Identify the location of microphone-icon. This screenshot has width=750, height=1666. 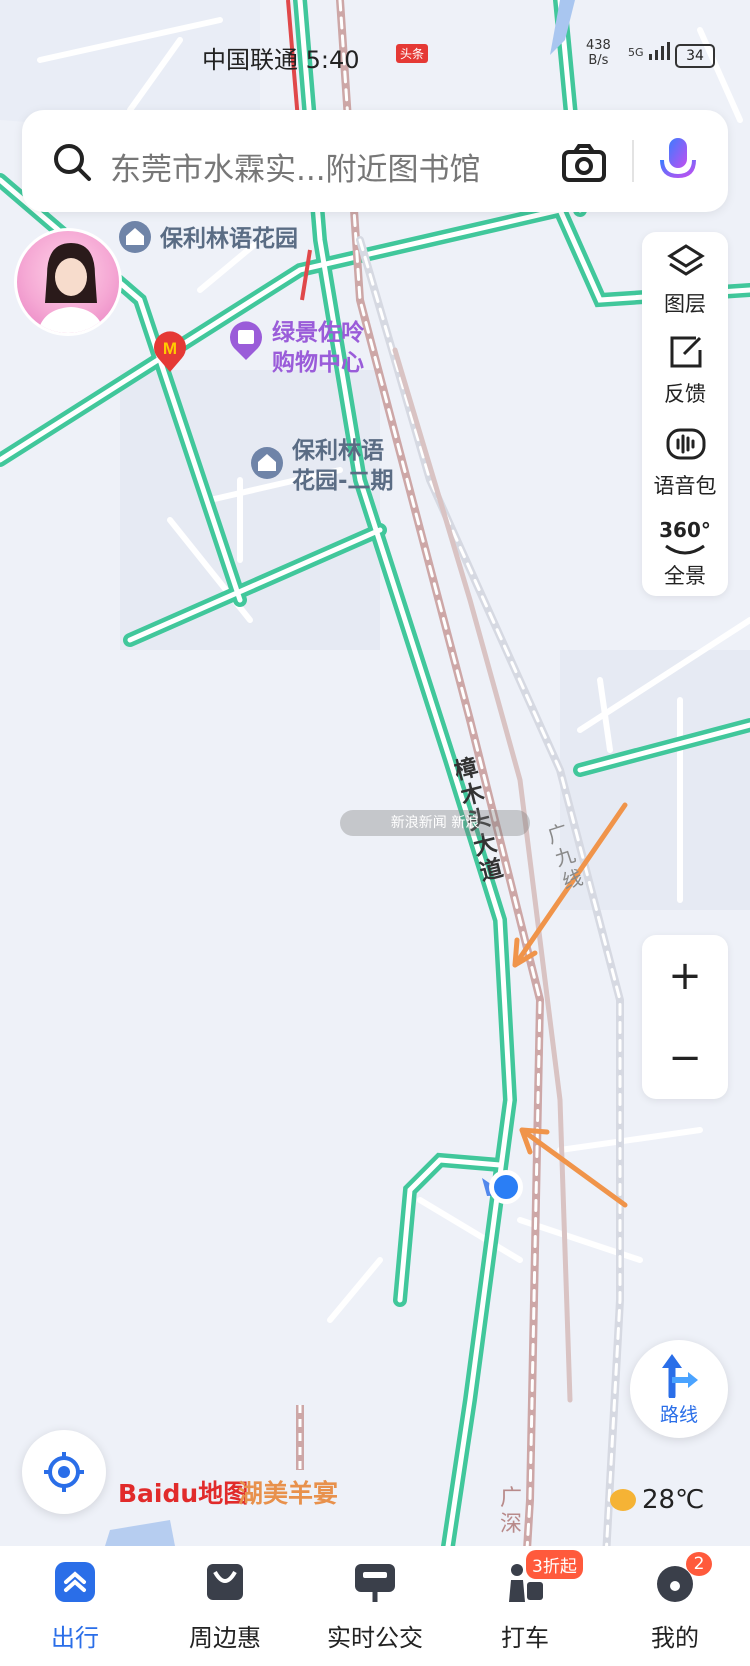
(678, 162).